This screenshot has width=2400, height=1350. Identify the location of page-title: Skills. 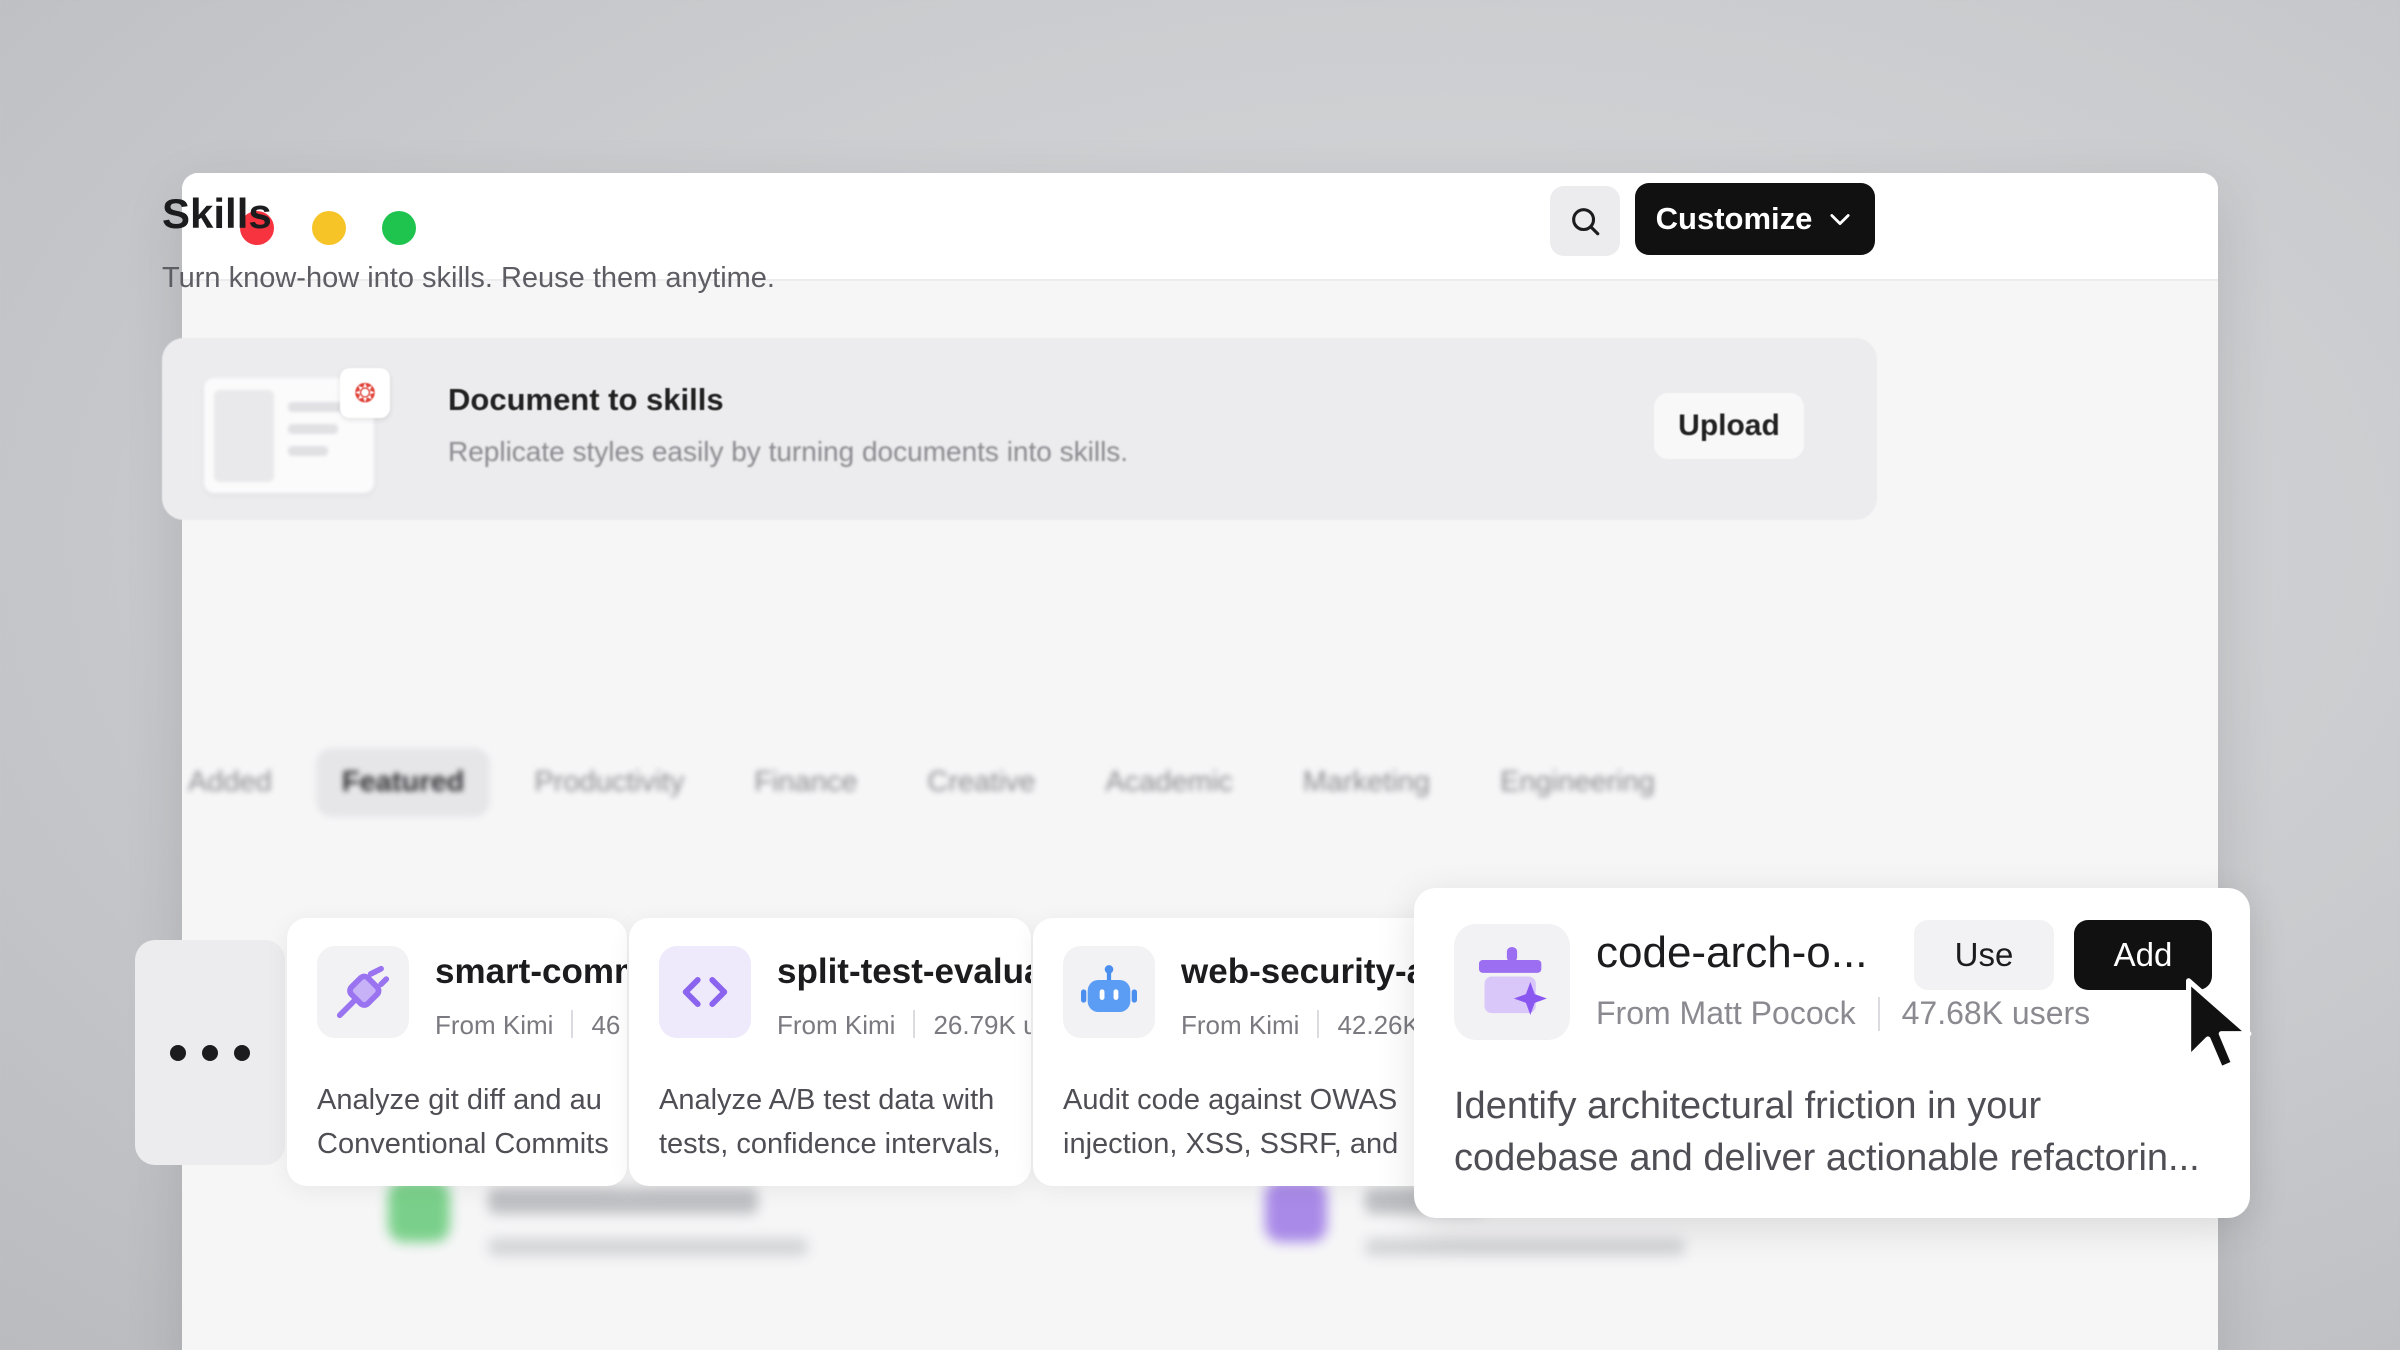
(217, 213).